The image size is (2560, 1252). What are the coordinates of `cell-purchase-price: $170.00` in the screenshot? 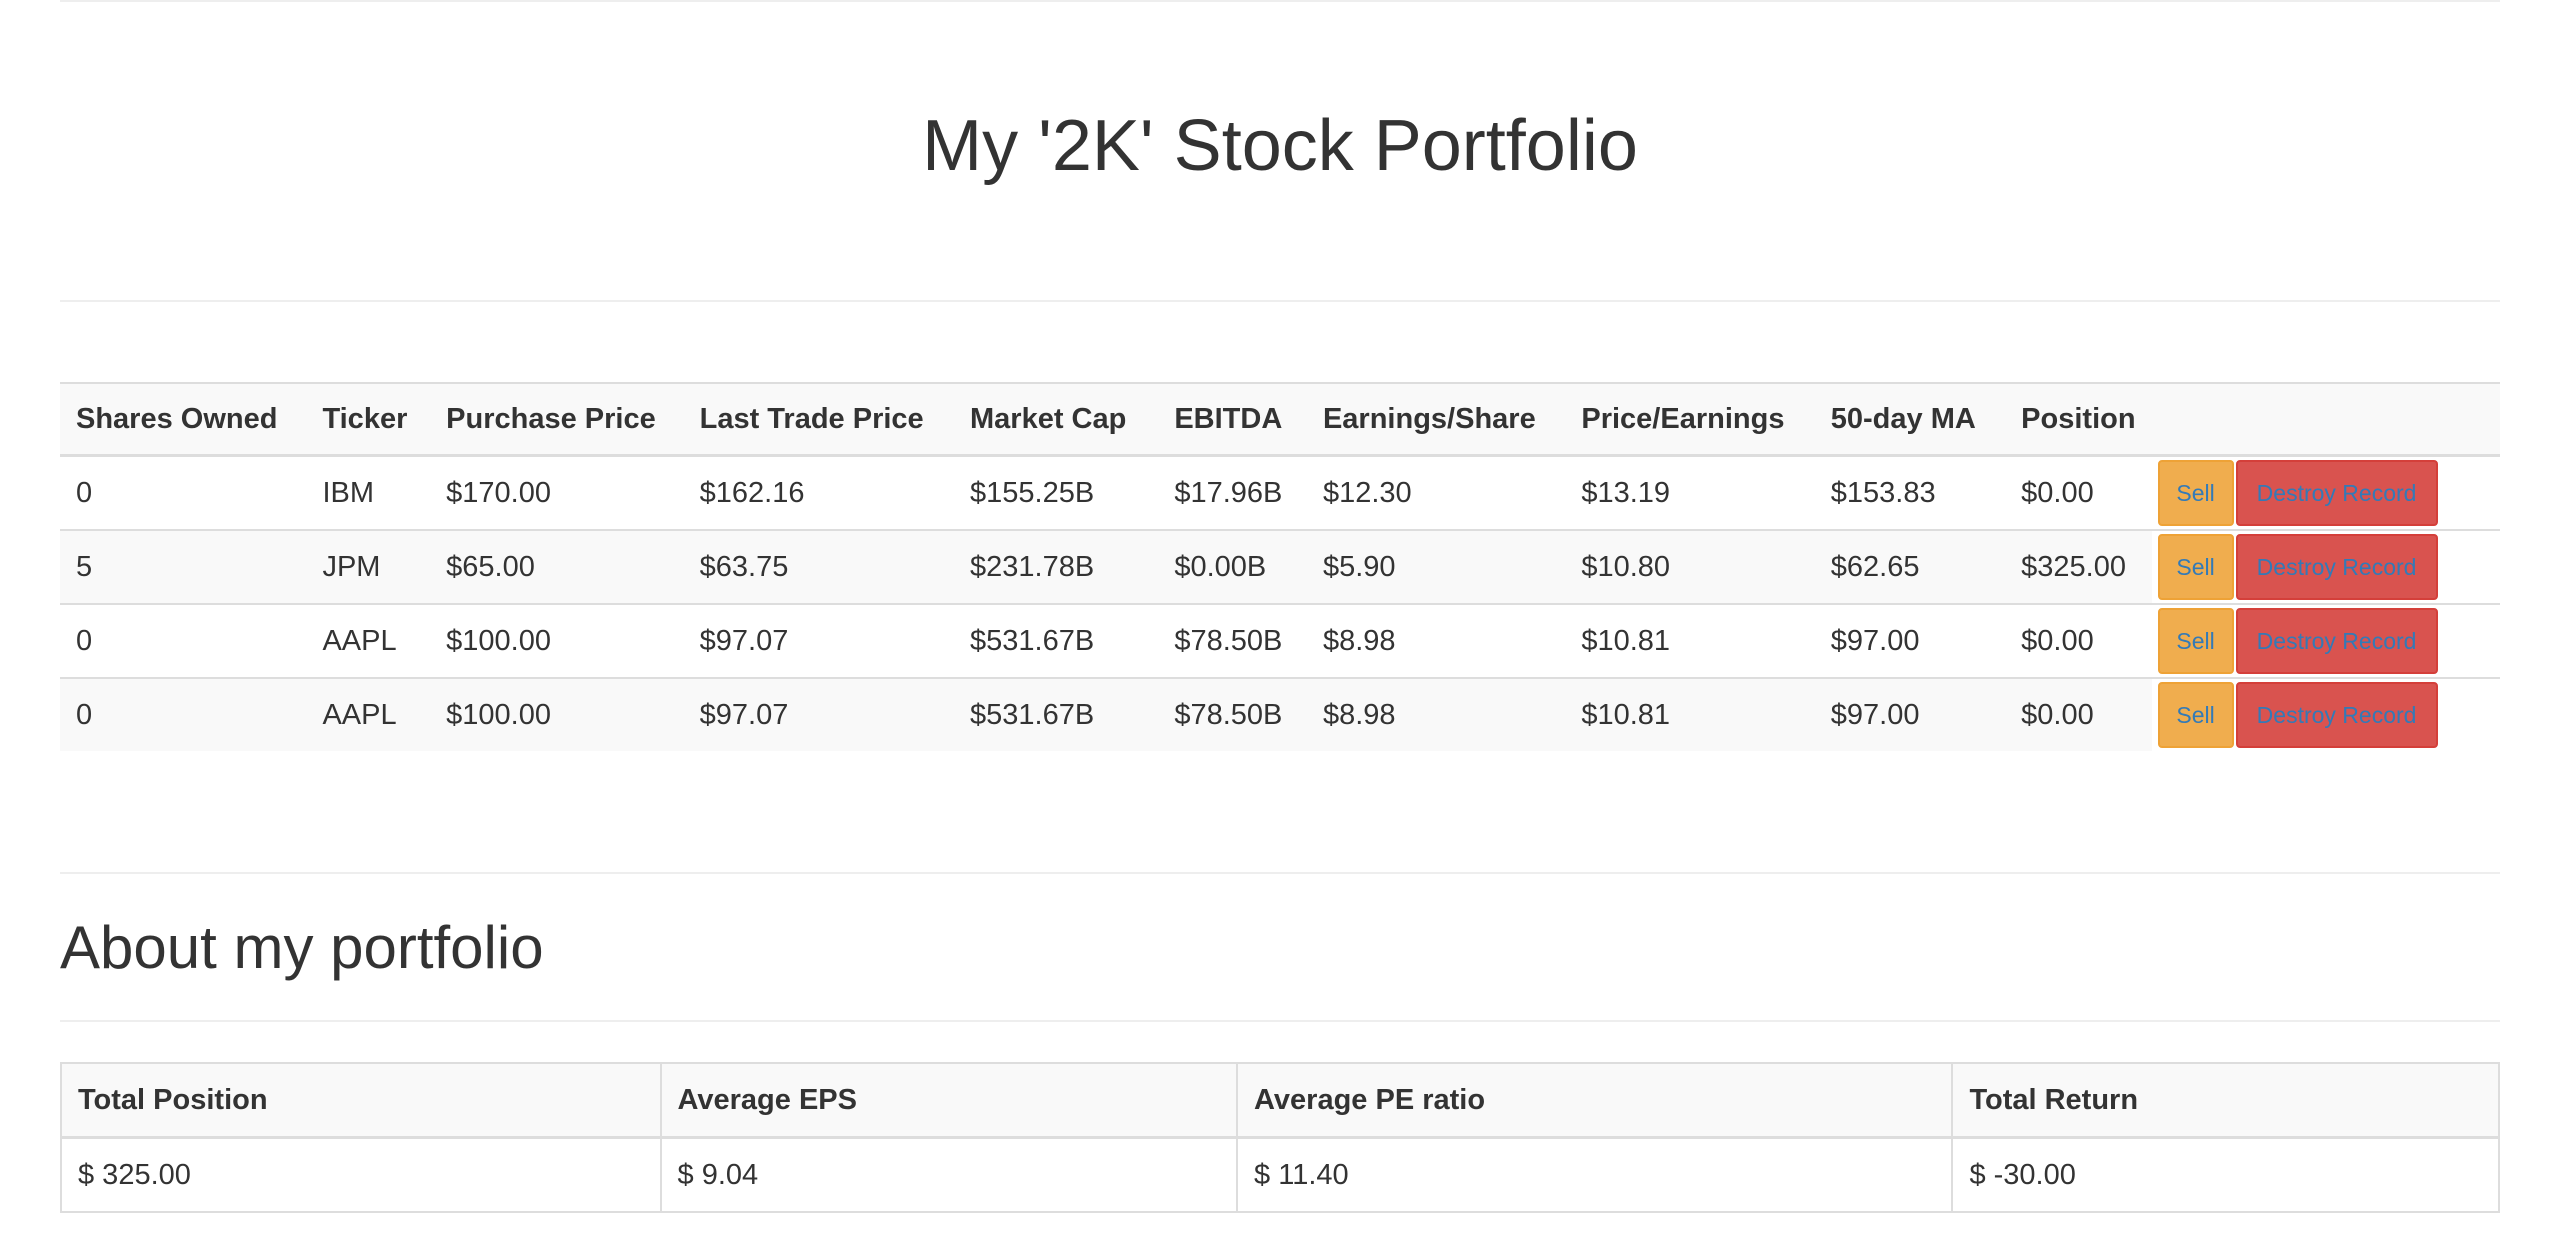 It's located at (557, 492).